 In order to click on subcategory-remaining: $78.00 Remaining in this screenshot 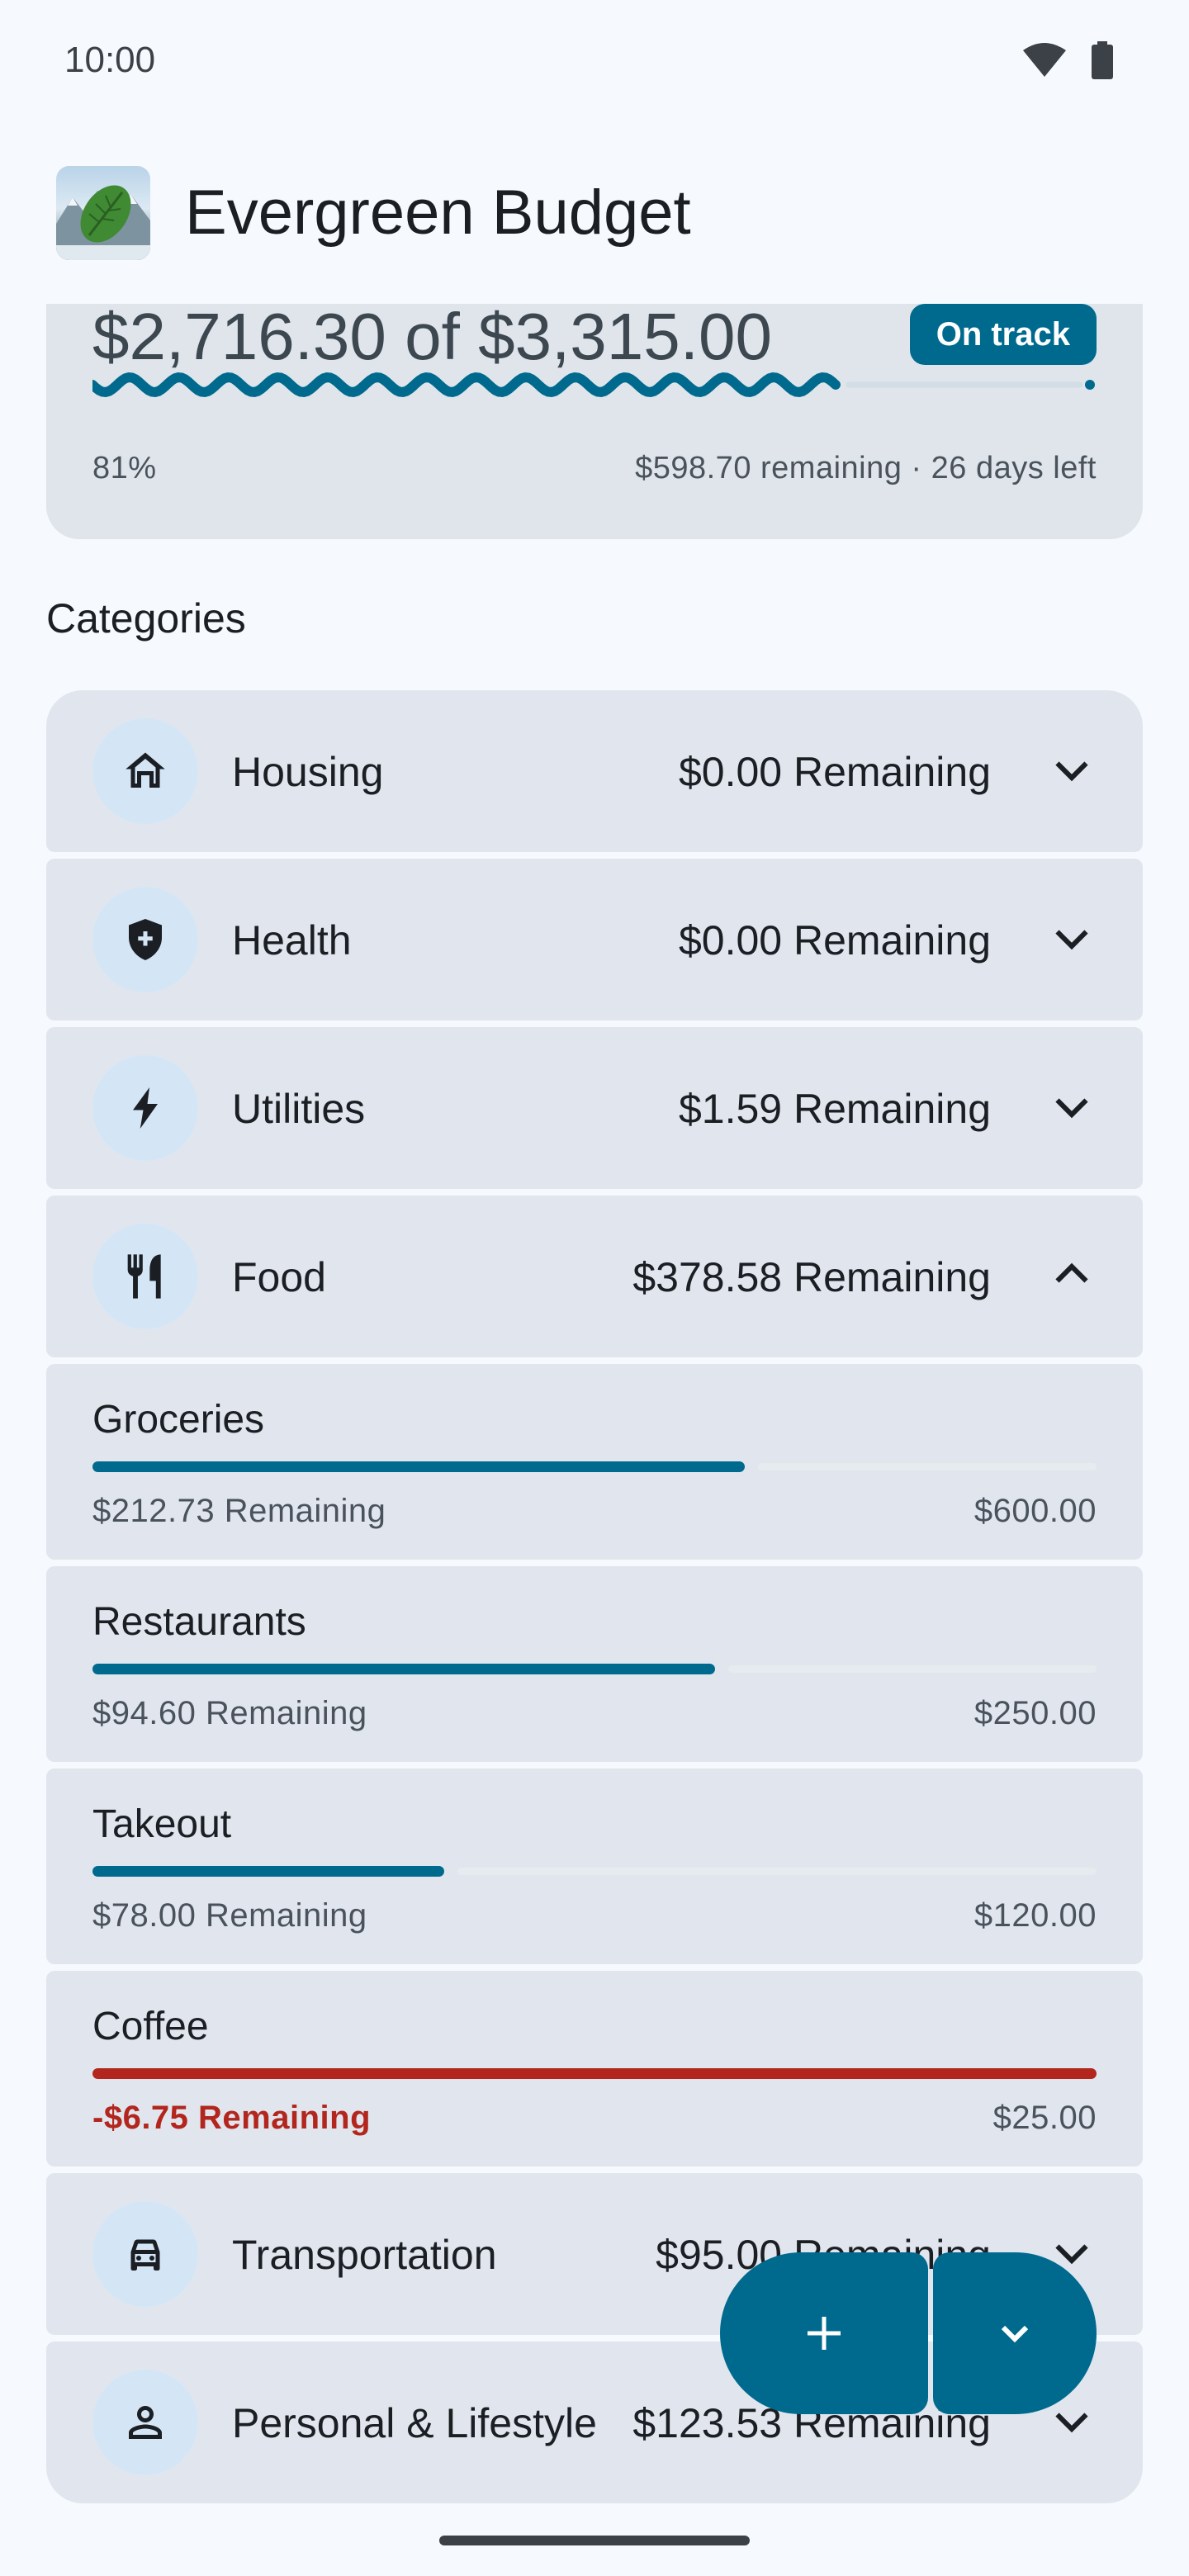, I will do `click(229, 1915)`.